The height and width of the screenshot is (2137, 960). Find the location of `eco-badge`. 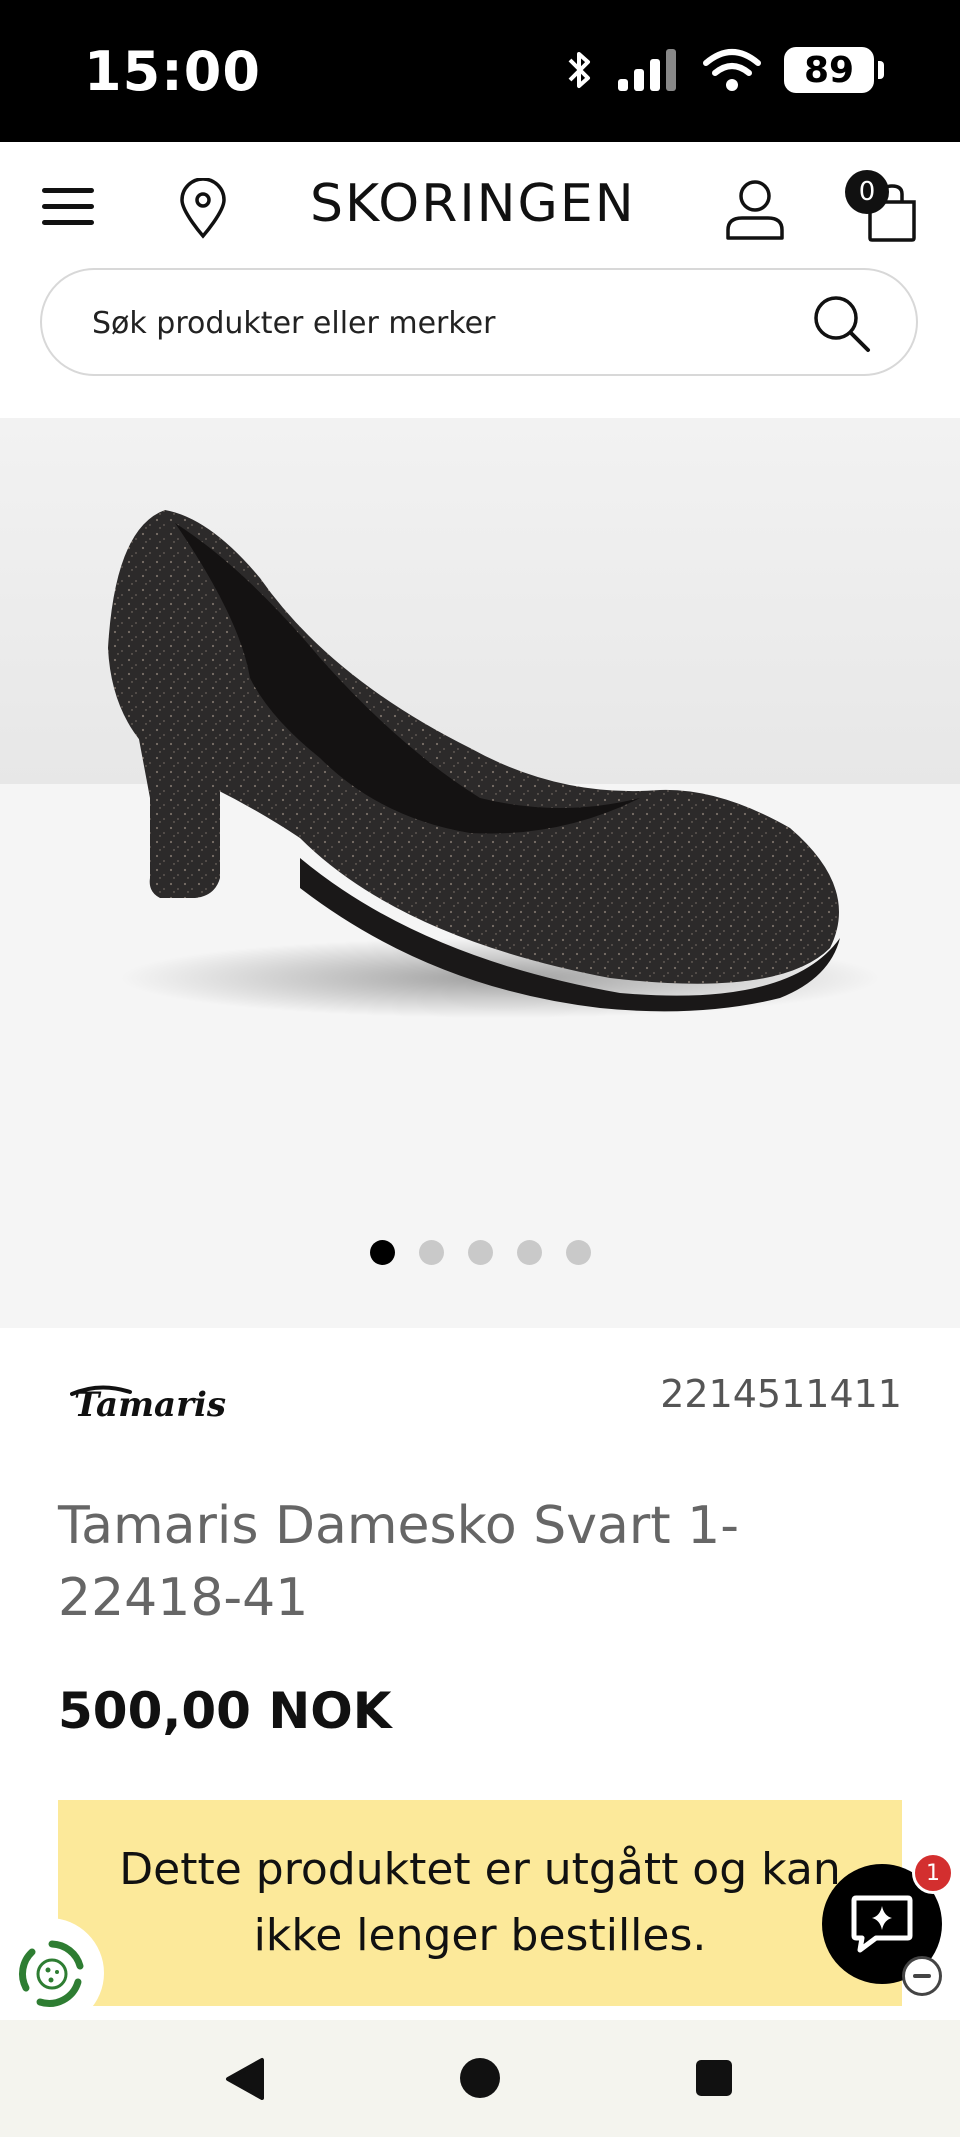

eco-badge is located at coordinates (52, 1973).